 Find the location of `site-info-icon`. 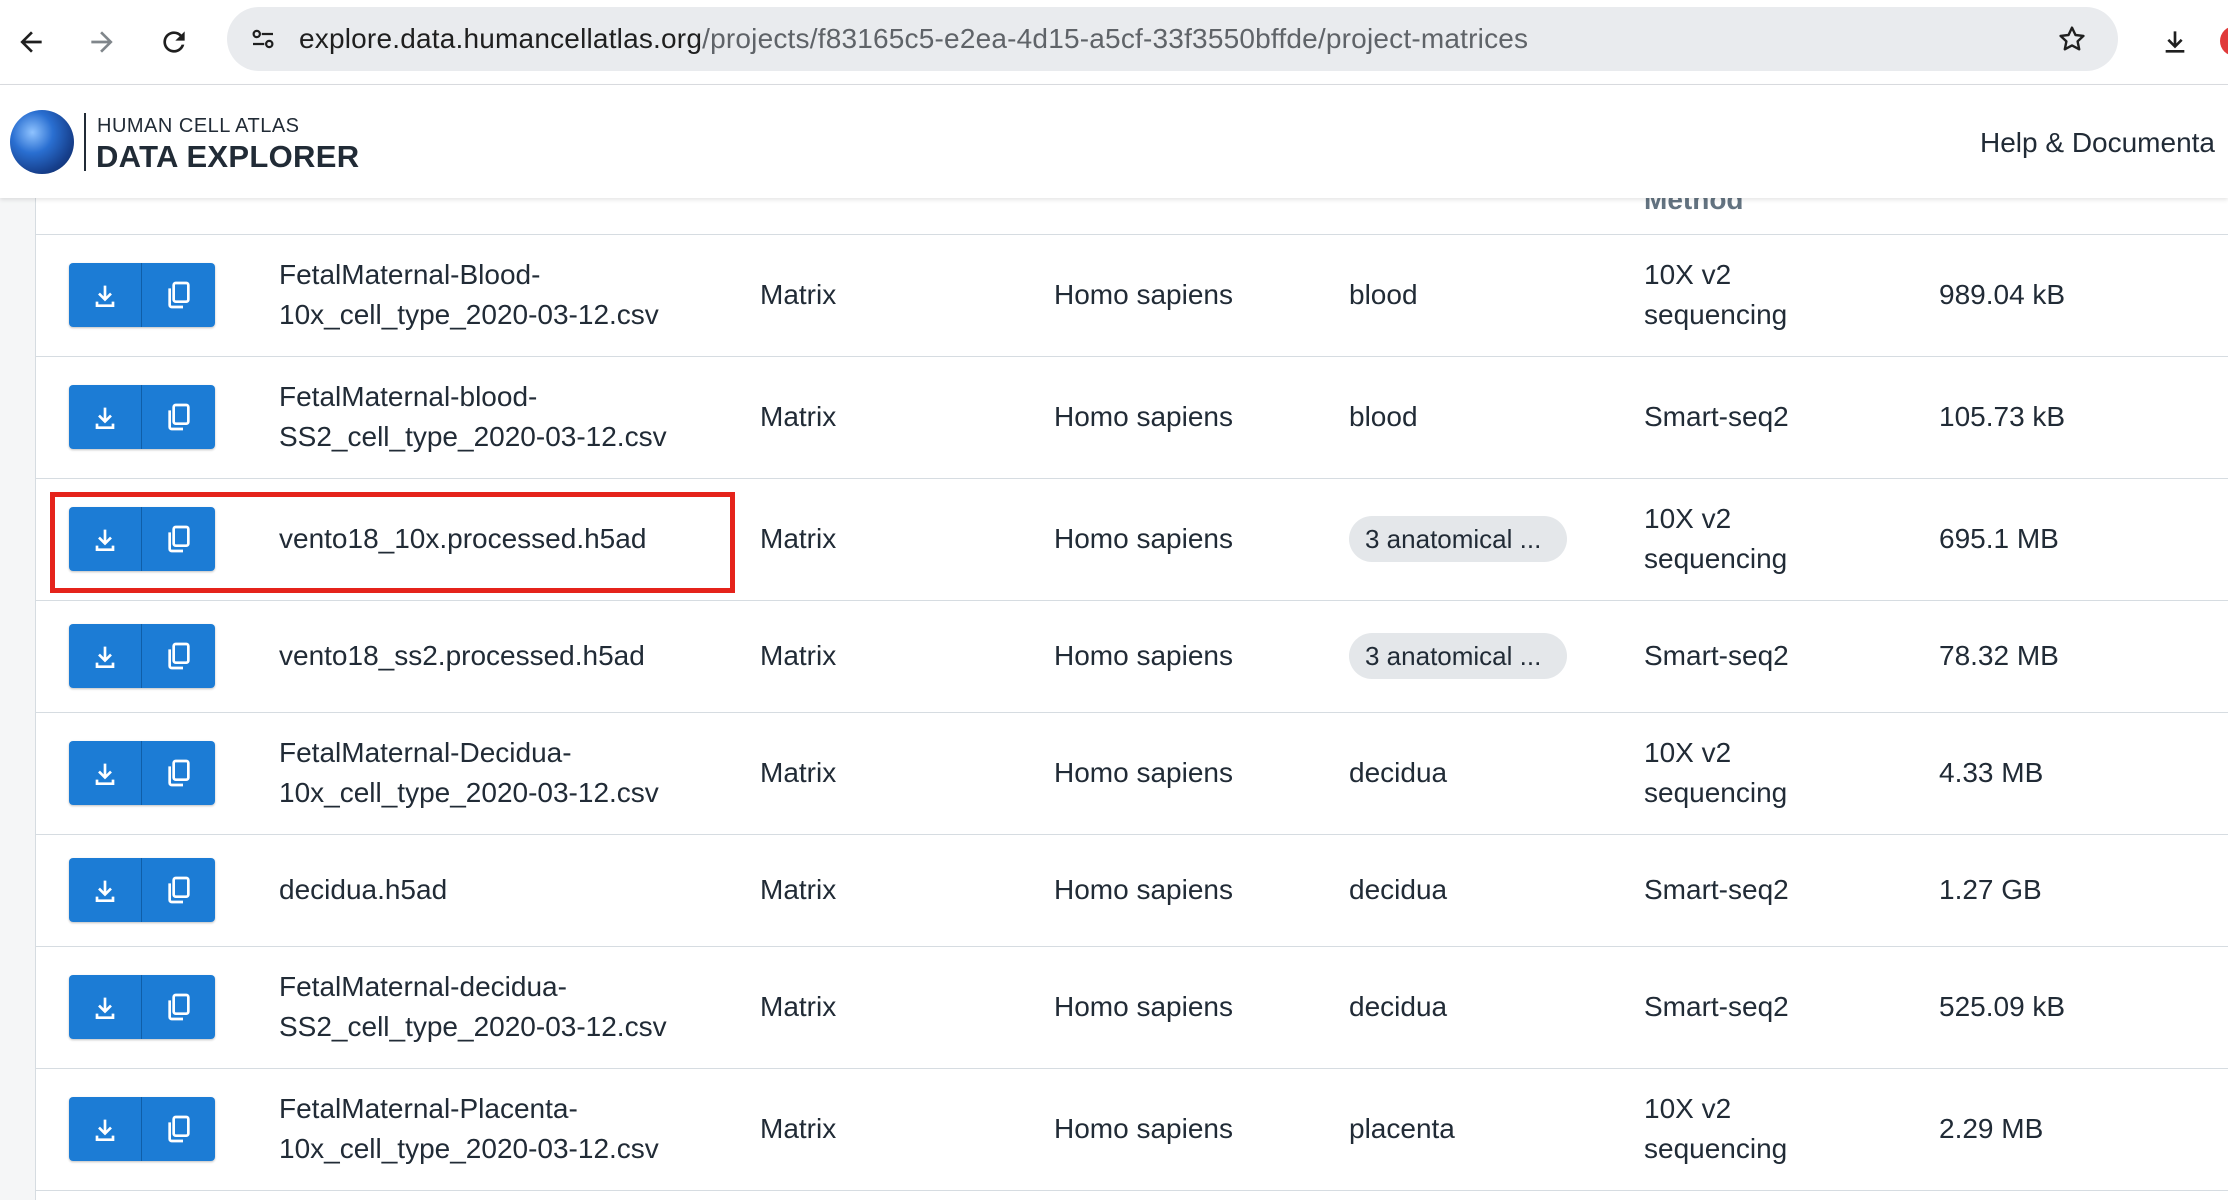

site-info-icon is located at coordinates (263, 39).